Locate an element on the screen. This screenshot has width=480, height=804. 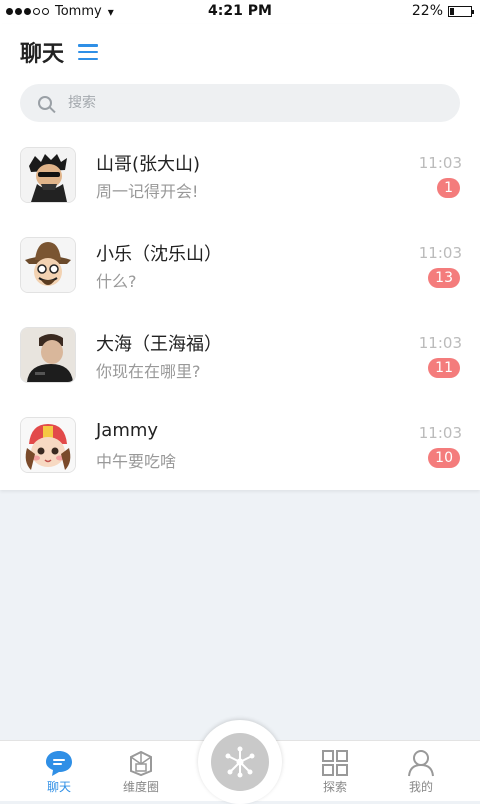
status-bar: Tommy ▾ 4:21 PM 22% is located at coordinates (240, 12).